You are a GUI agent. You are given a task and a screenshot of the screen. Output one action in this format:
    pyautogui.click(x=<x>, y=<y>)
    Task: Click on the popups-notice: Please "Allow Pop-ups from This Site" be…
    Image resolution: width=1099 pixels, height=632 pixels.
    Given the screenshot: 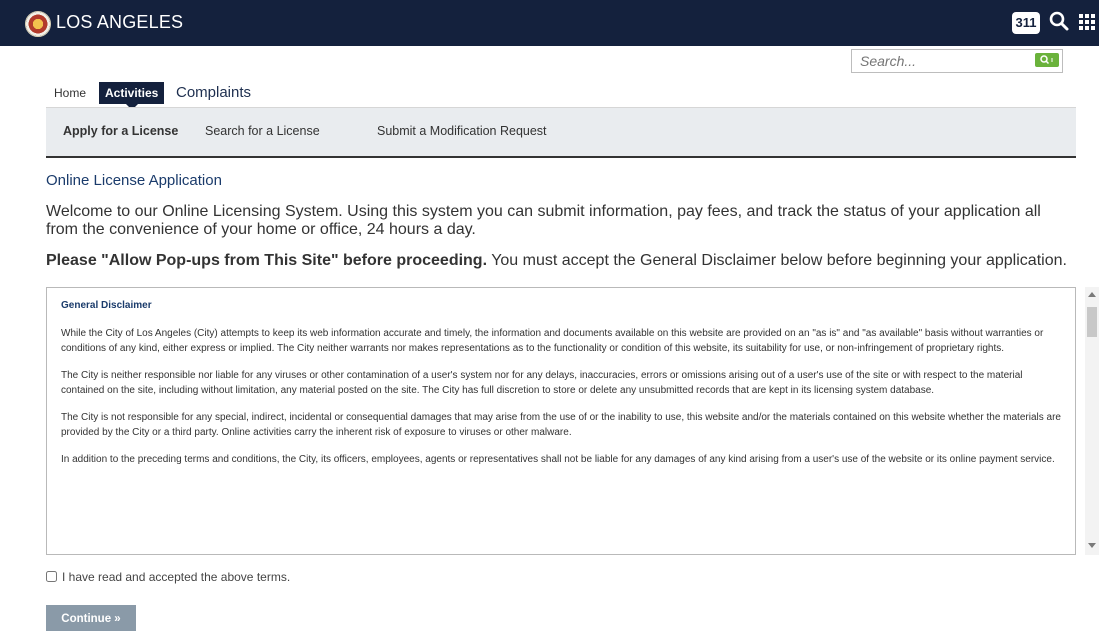 What is the action you would take?
    pyautogui.click(x=561, y=261)
    